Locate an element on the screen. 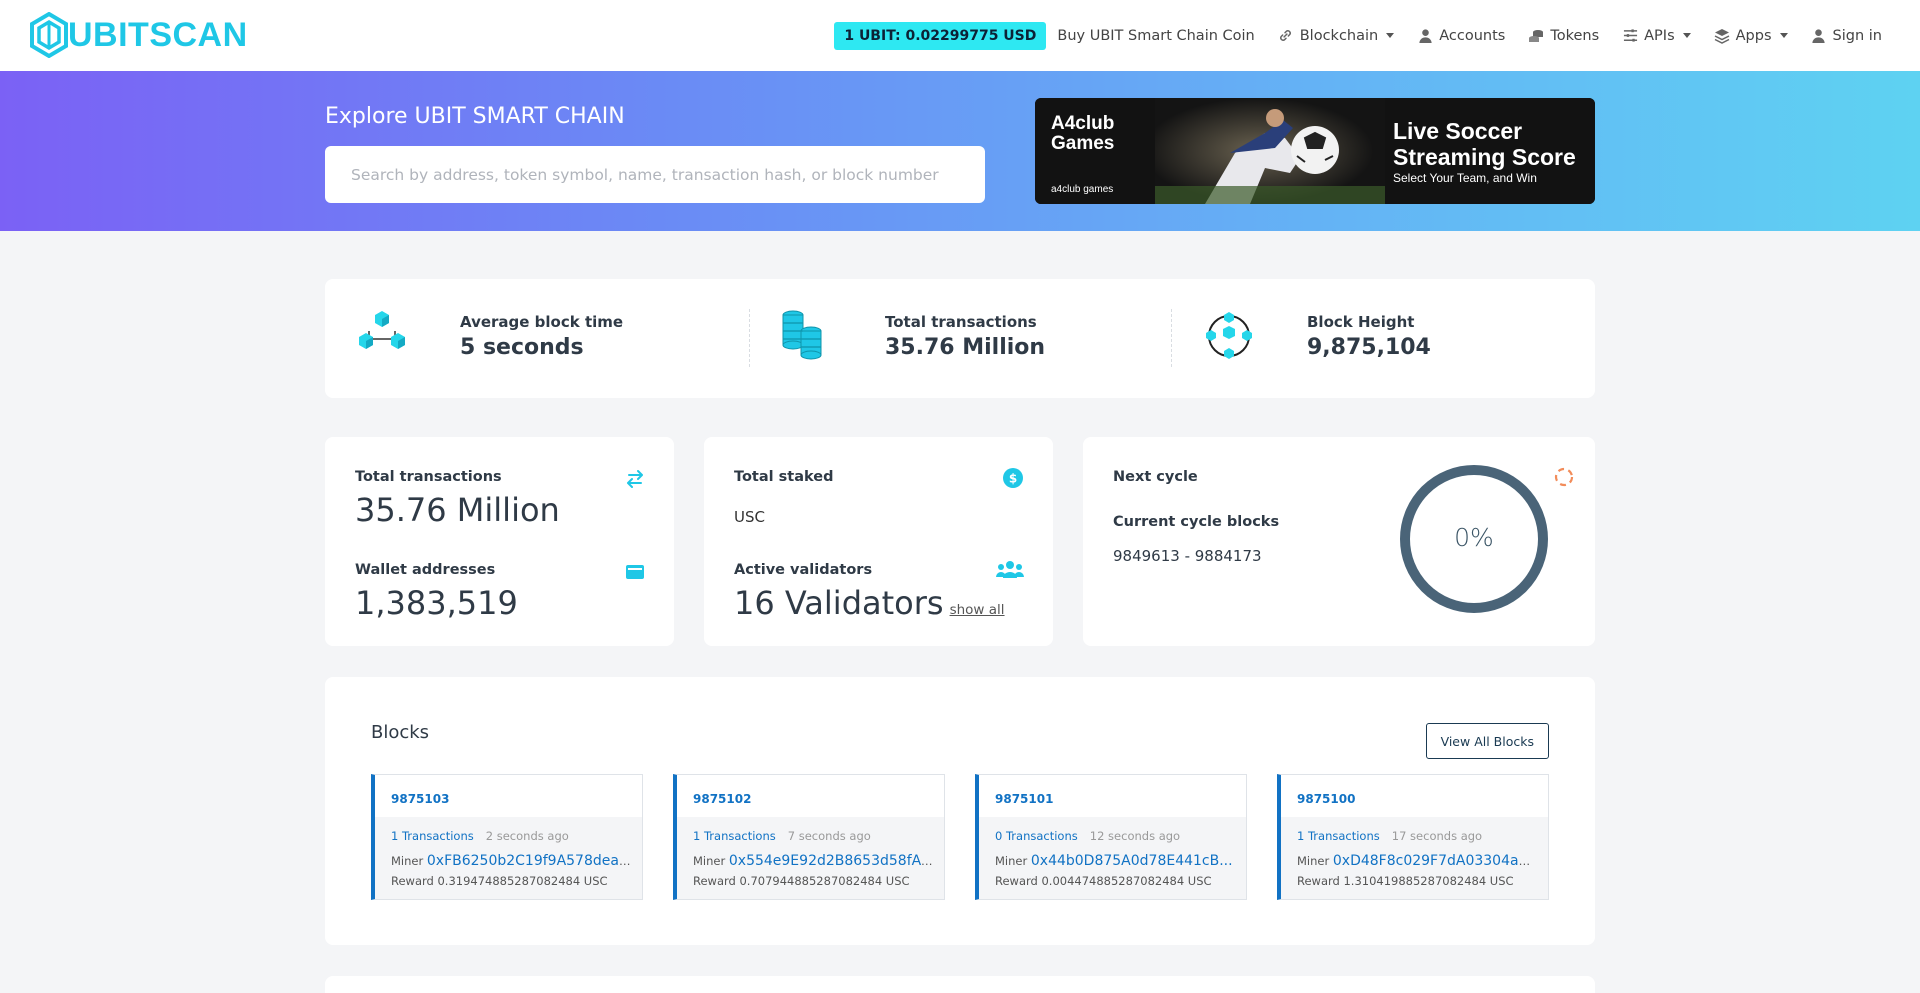 Image resolution: width=1920 pixels, height=993 pixels. active-validators-label: Active validators is located at coordinates (803, 570).